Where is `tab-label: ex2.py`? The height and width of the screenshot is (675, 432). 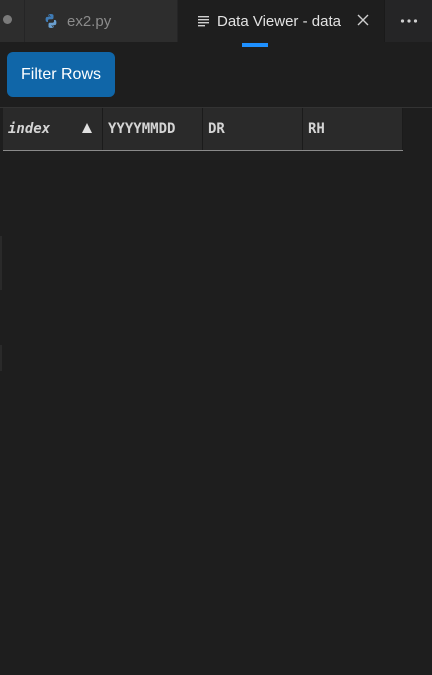 tab-label: ex2.py is located at coordinates (89, 21).